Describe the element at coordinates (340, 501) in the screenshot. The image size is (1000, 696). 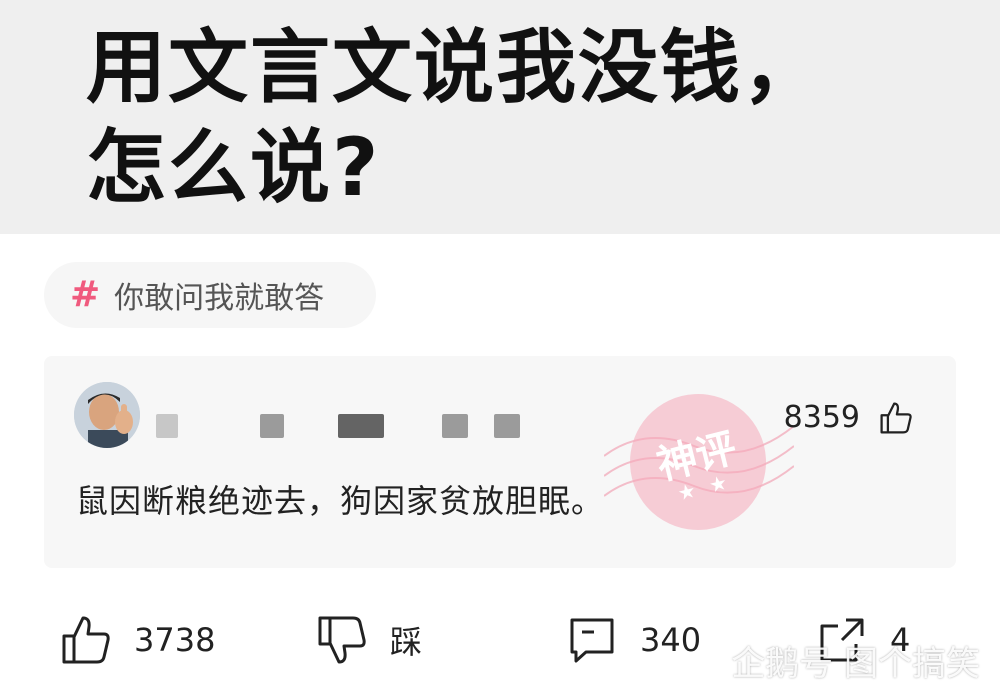
I see `comment-text: 鼠因断粮绝迹去，狗因家贫放胆眠。` at that location.